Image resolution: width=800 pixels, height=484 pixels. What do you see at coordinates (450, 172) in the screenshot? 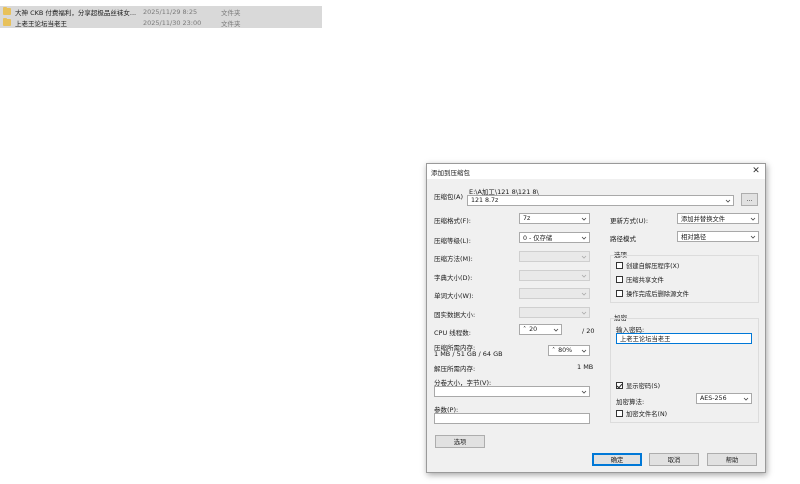
I see `dialog-title: 添加到压缩包` at bounding box center [450, 172].